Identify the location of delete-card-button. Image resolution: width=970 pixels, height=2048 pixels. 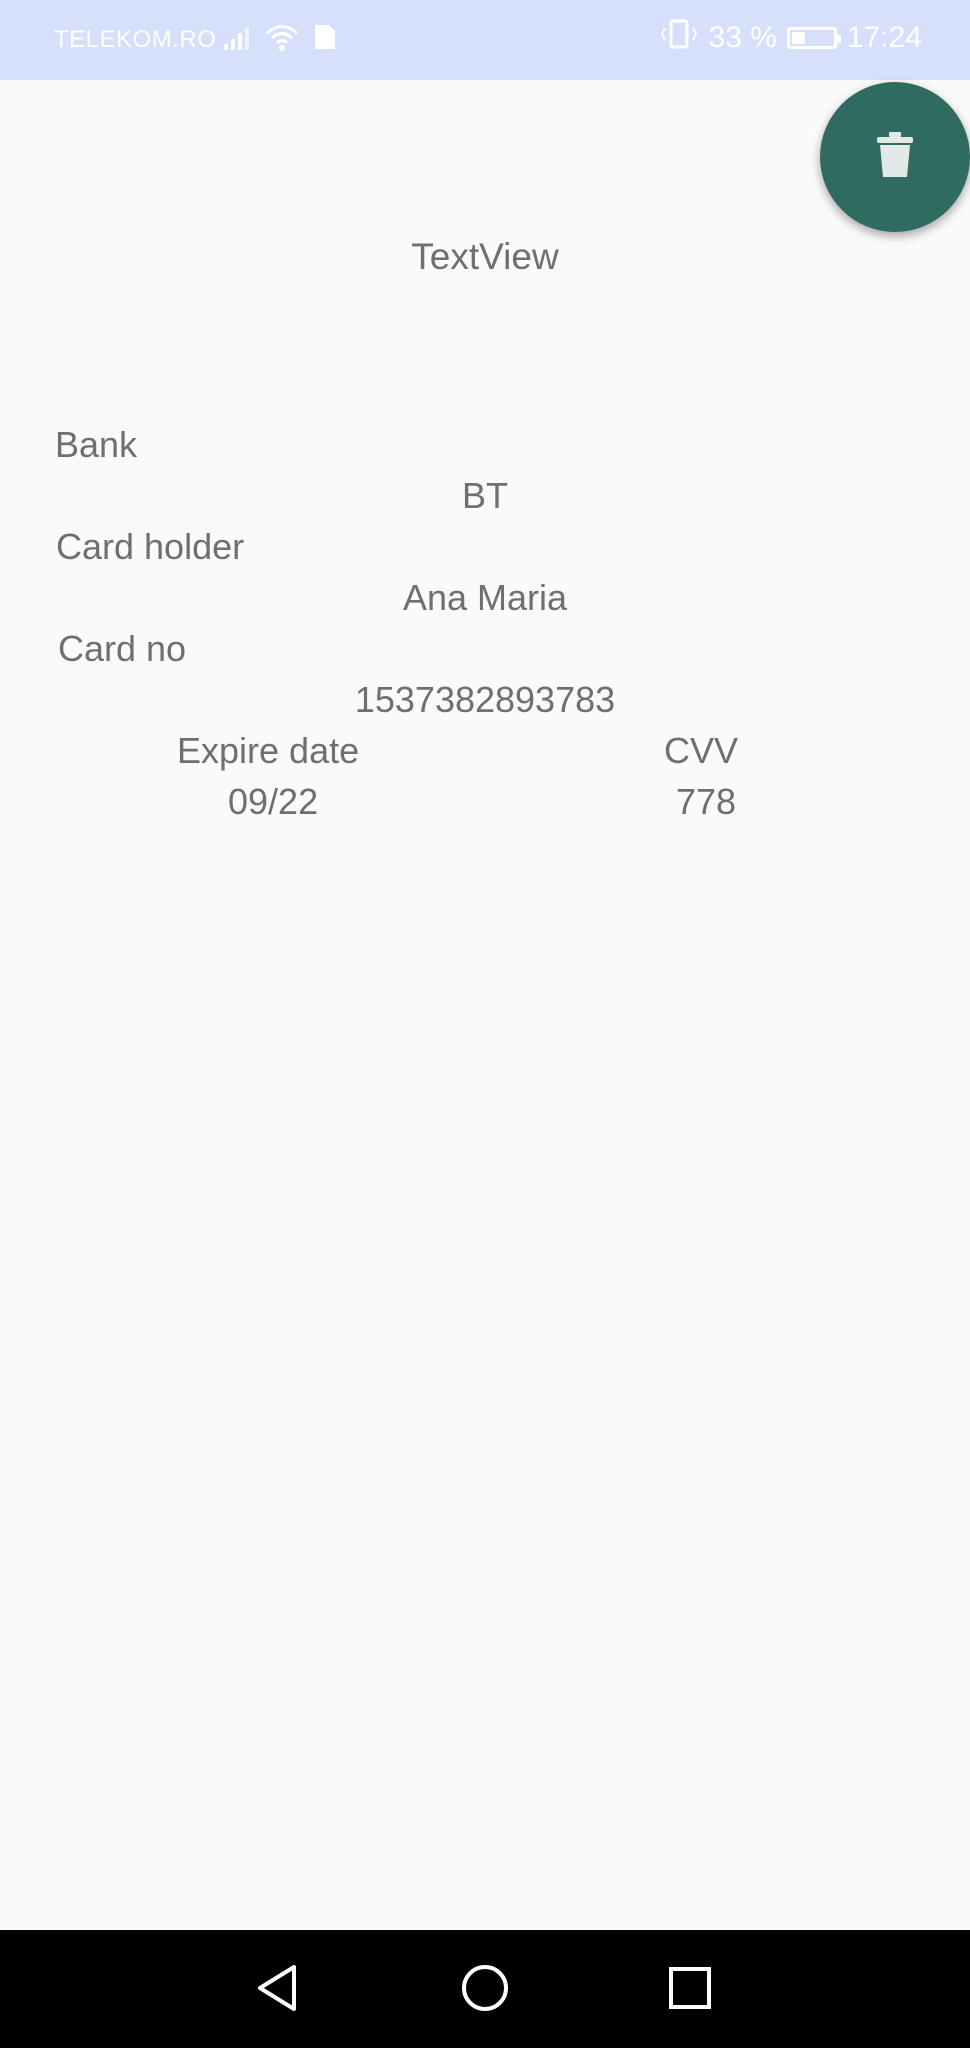
(895, 157).